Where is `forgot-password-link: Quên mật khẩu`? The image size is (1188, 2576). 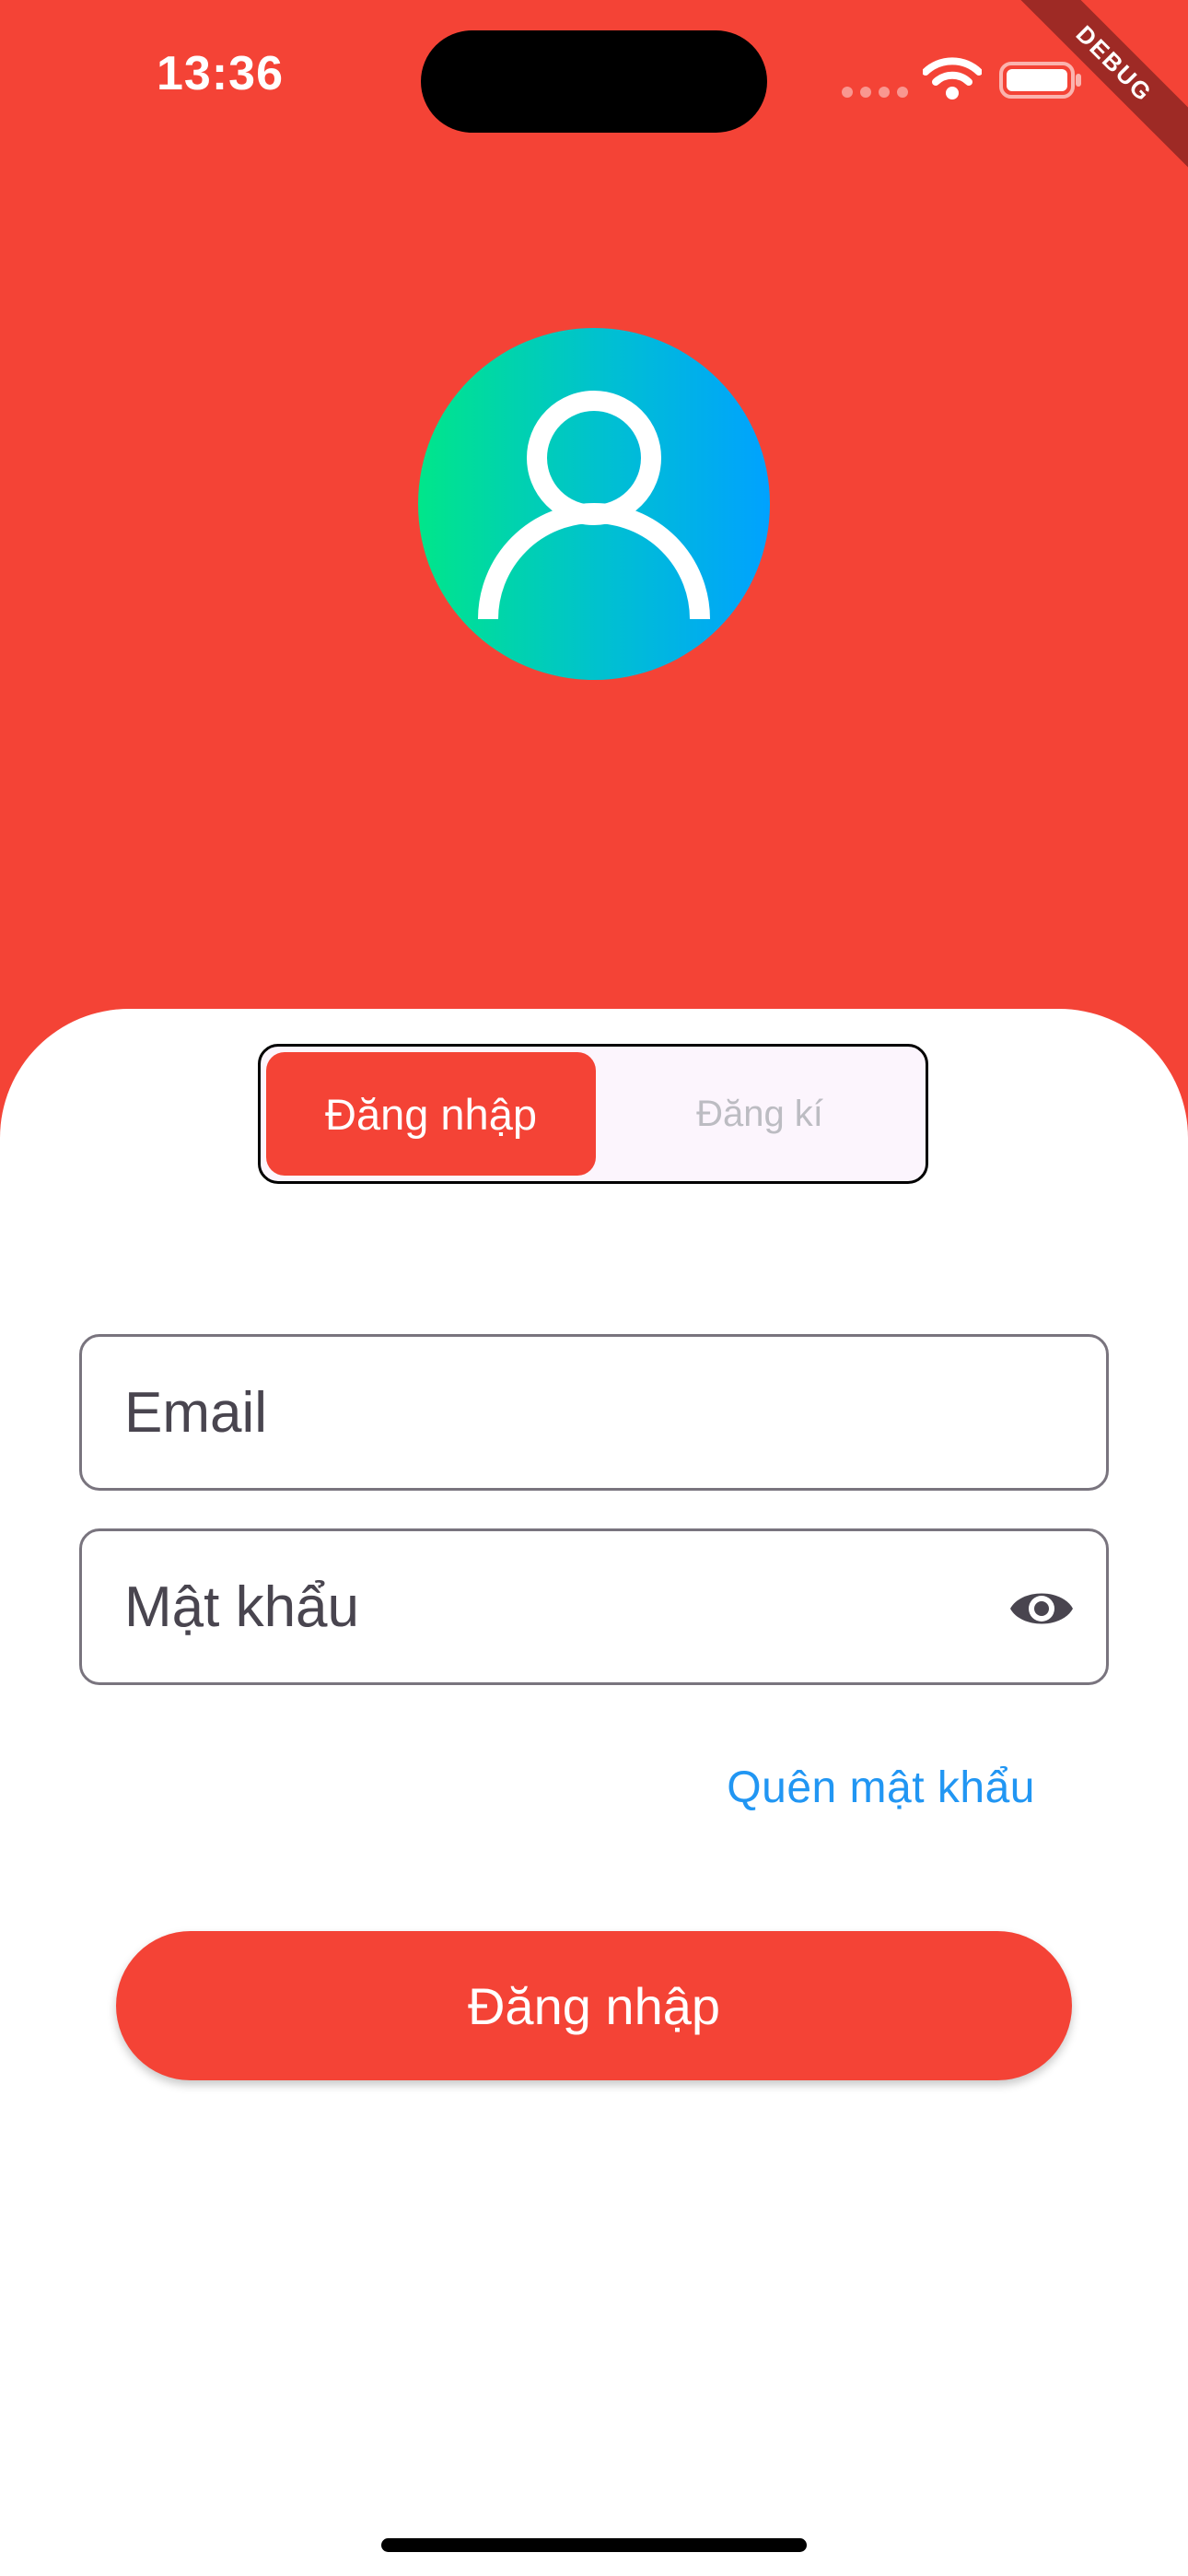 forgot-password-link: Quên mật khẩu is located at coordinates (881, 1787).